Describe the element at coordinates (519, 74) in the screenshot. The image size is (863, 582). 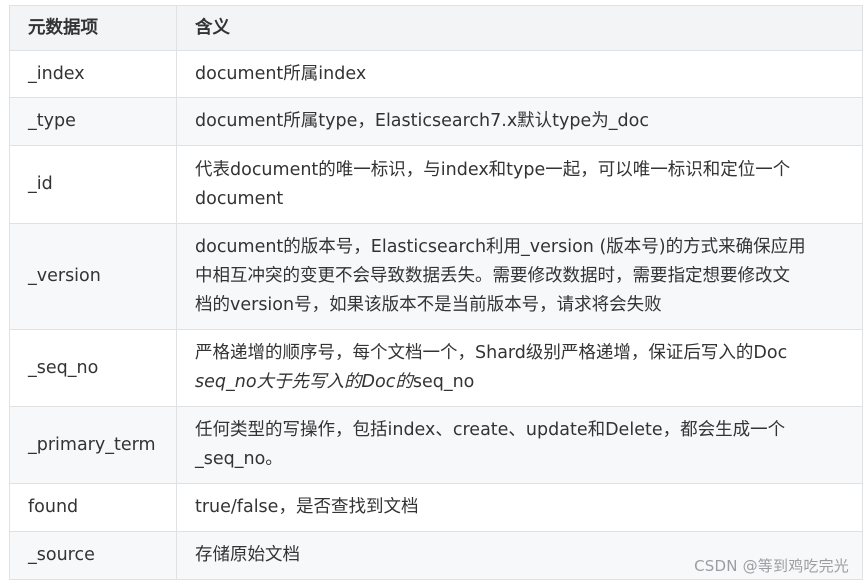
I see `field-description: document所属index` at that location.